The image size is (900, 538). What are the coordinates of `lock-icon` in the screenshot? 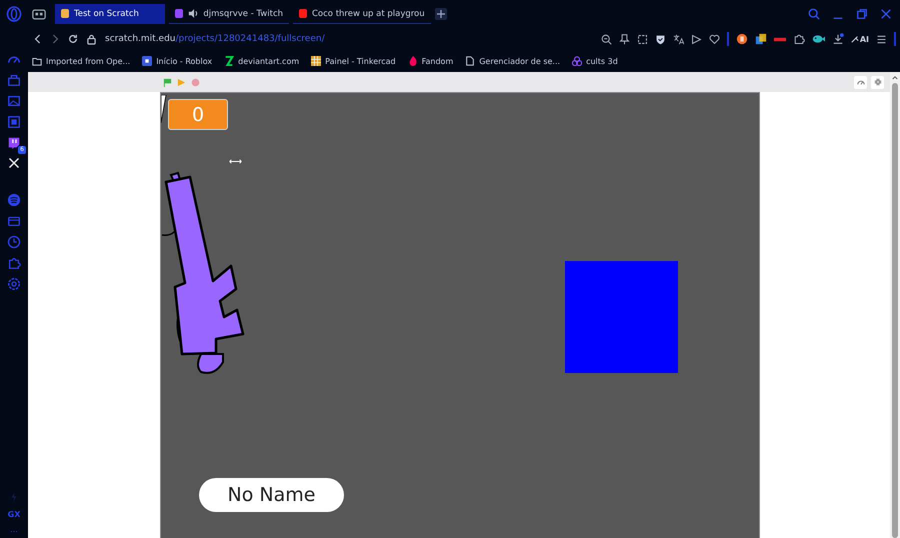 It's located at (91, 39).